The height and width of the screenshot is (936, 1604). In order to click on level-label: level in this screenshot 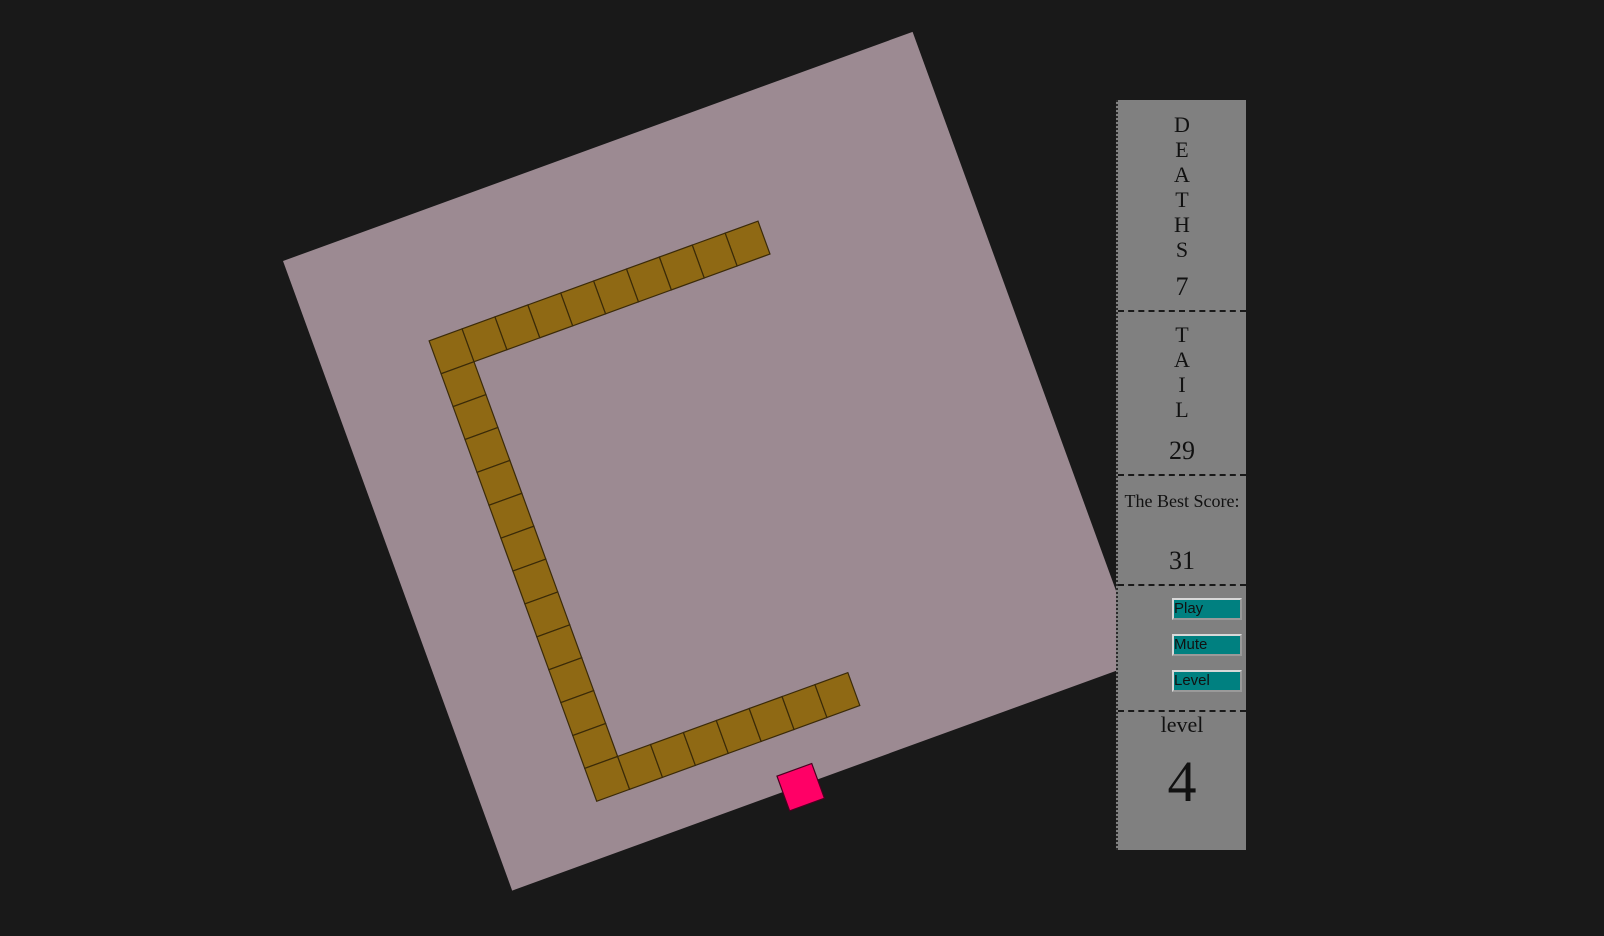, I will do `click(1182, 724)`.